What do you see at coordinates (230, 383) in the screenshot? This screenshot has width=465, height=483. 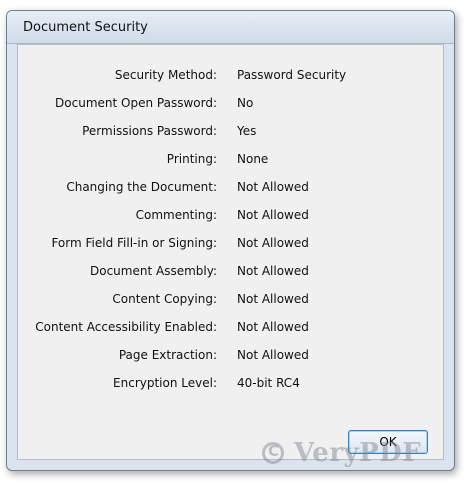 I see `security-row: Encryption Level: 40-bit RC4` at bounding box center [230, 383].